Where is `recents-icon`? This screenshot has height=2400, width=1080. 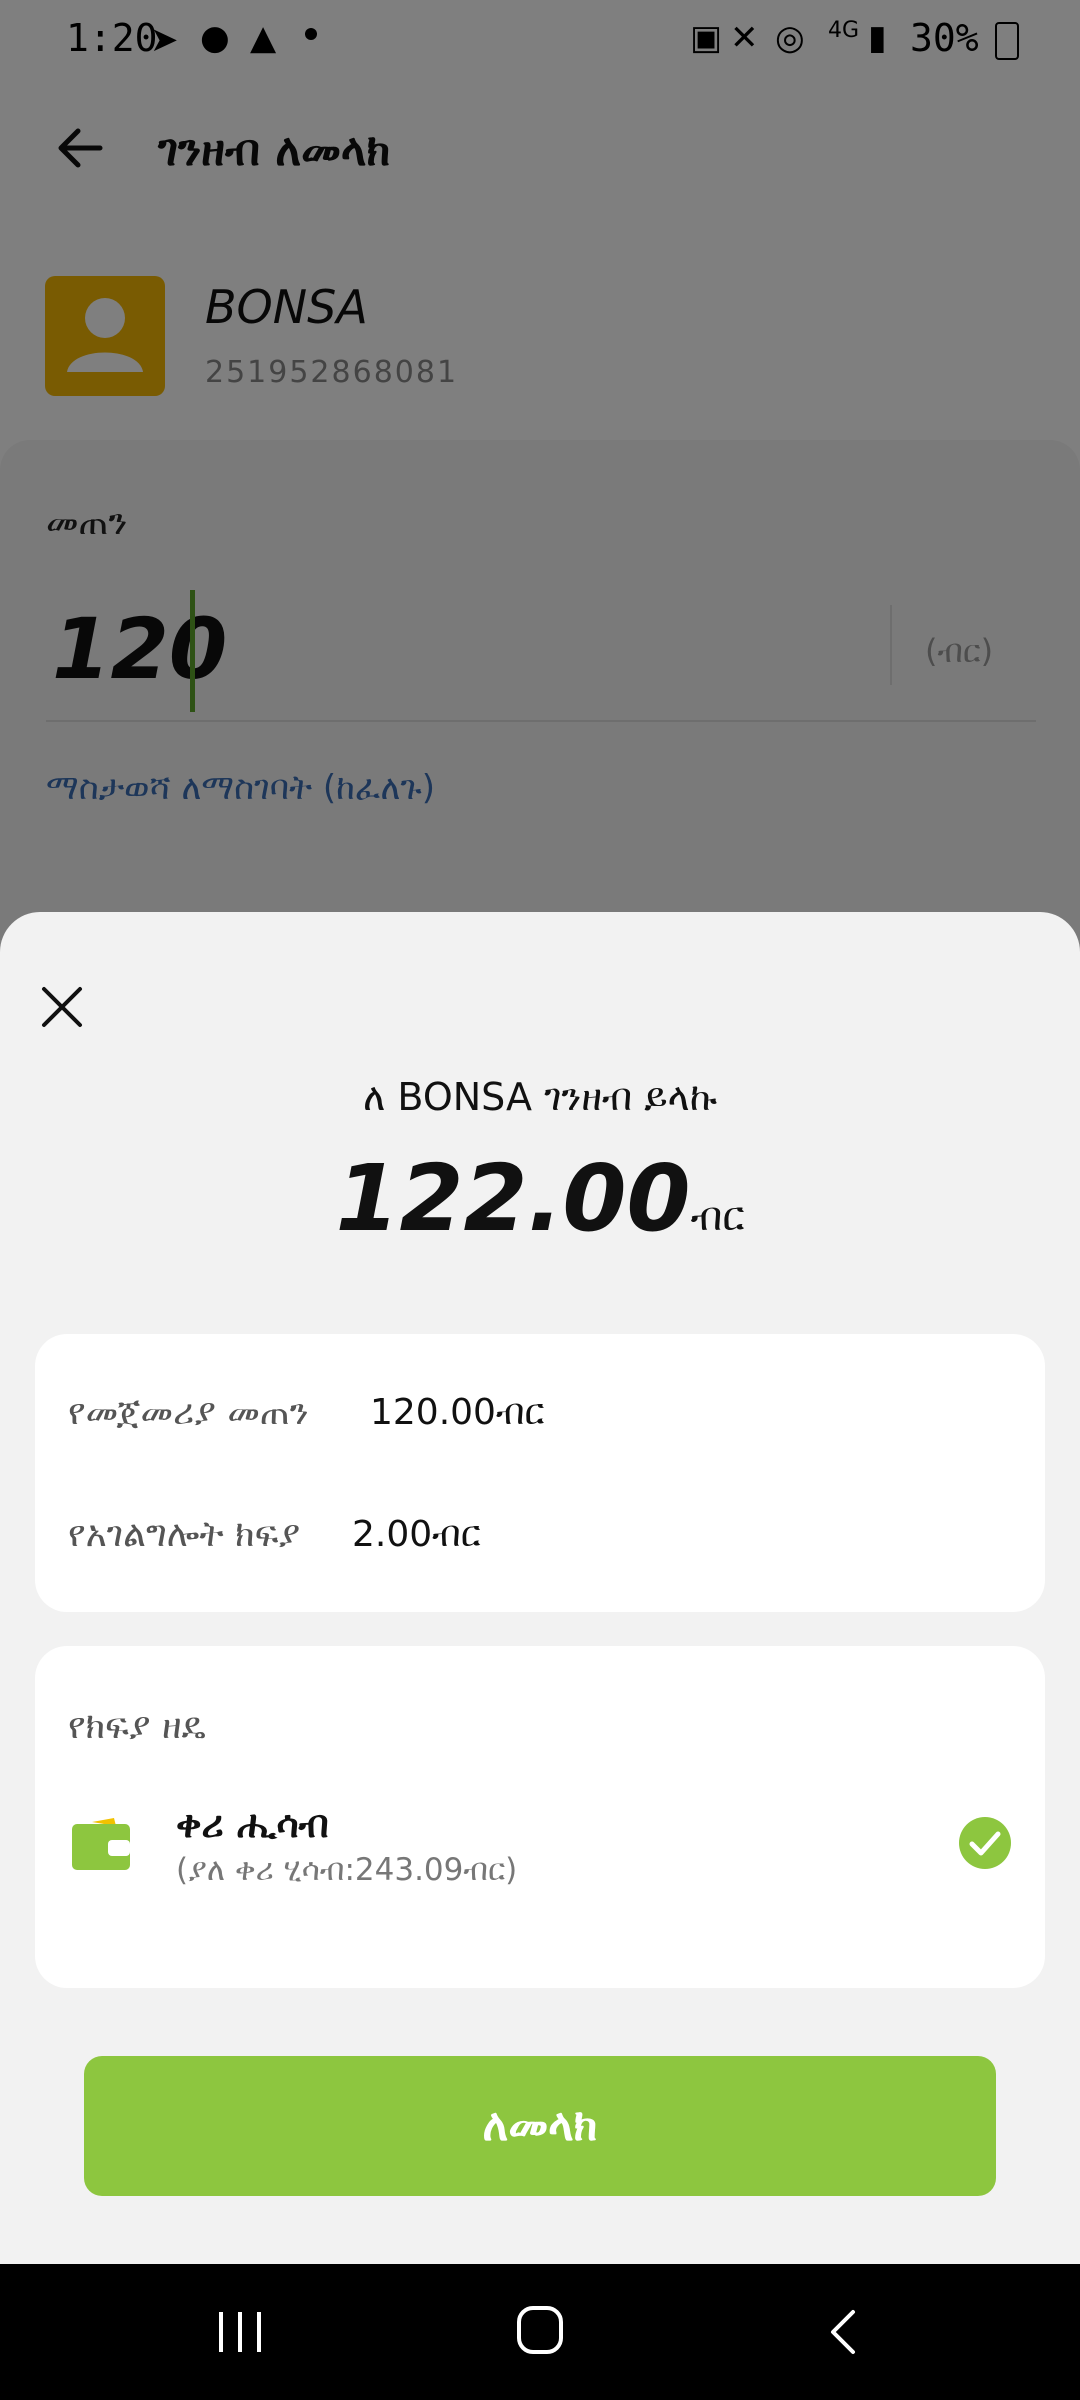 recents-icon is located at coordinates (240, 2332).